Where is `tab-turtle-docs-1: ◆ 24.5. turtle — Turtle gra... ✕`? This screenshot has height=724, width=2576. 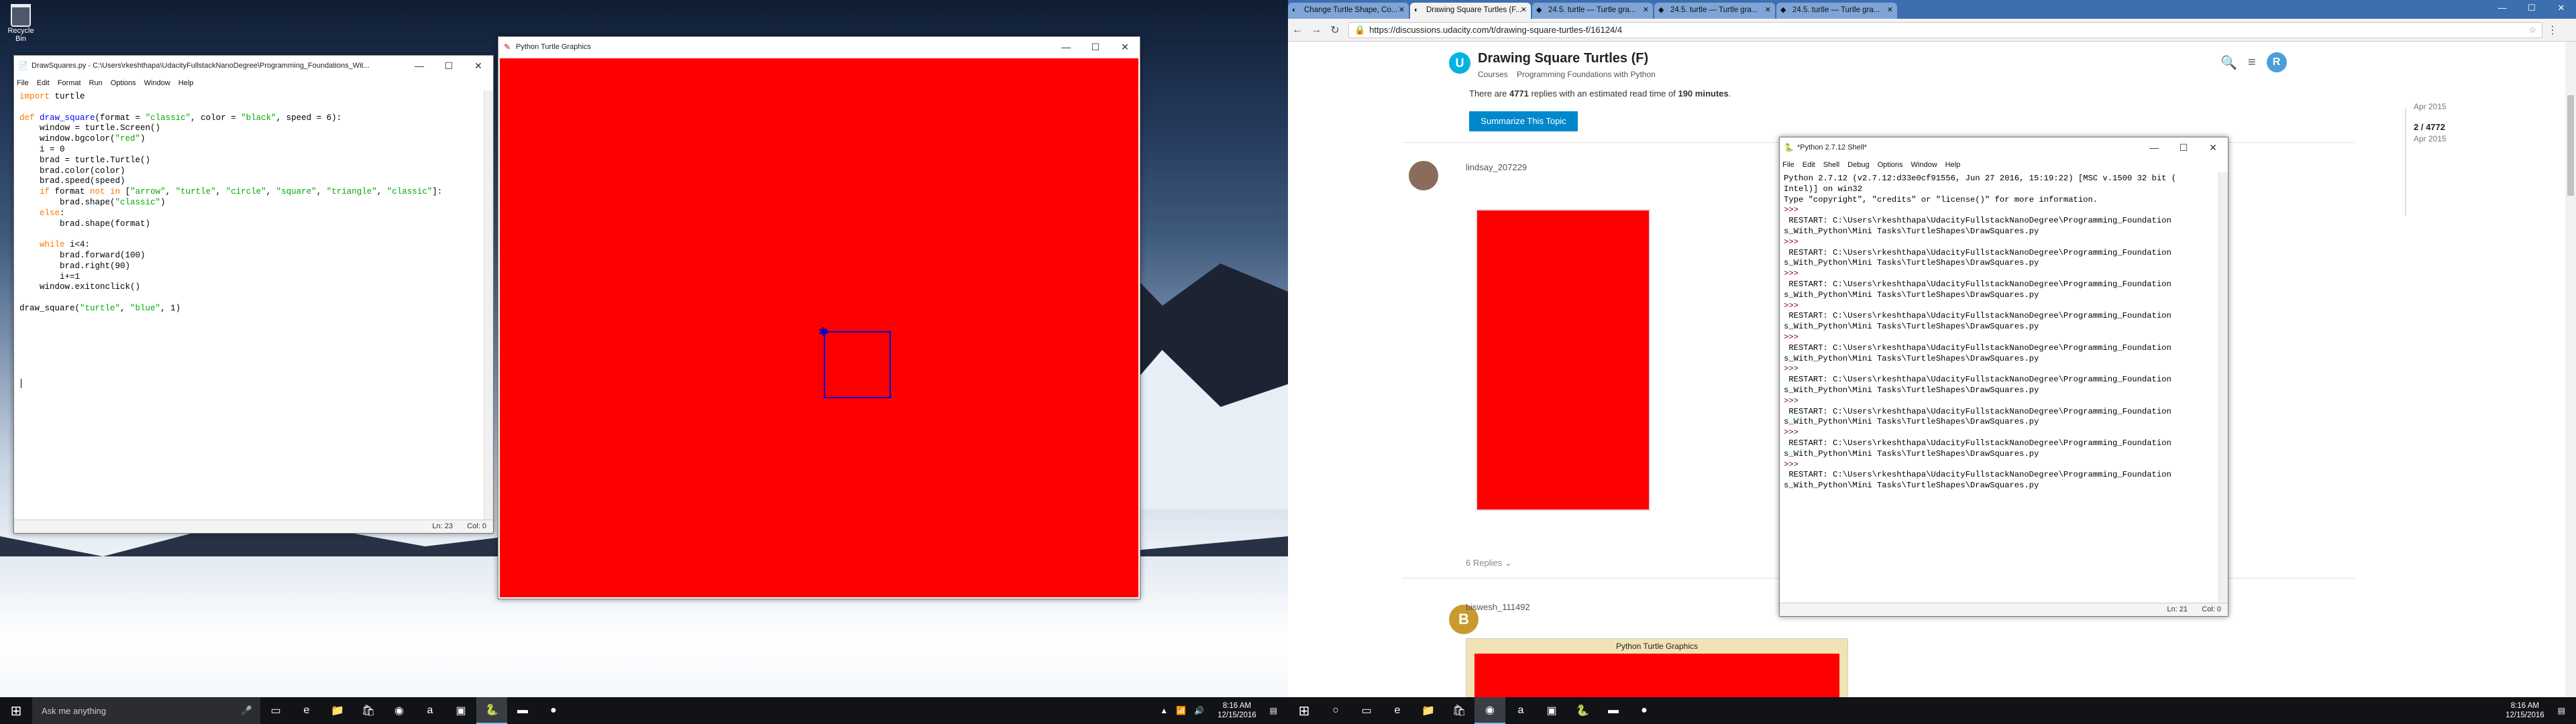 tab-turtle-docs-1: ◆ 24.5. turtle — Turtle gra... ✕ is located at coordinates (1592, 11).